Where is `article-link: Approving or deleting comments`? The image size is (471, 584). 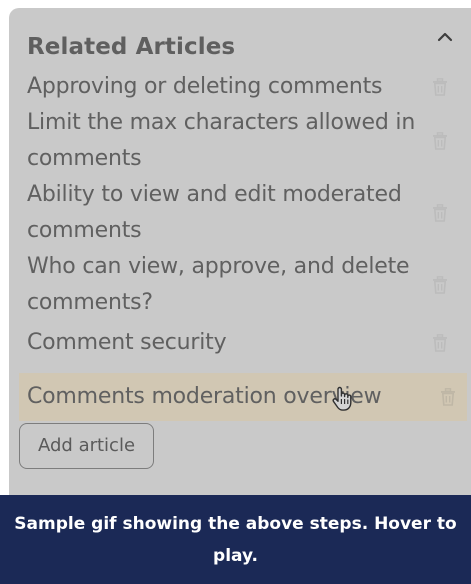
article-link: Approving or deleting comments is located at coordinates (225, 87).